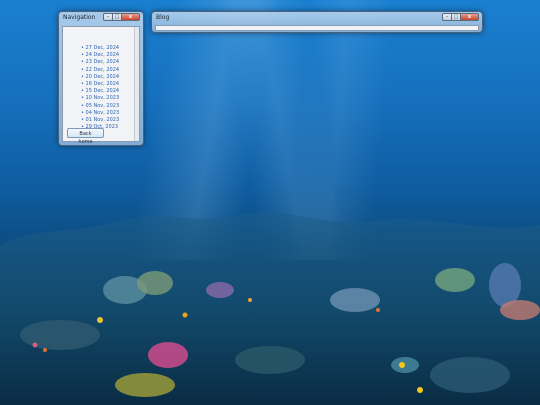  I want to click on date-link-label: 27 Dec, 2024, so click(102, 48).